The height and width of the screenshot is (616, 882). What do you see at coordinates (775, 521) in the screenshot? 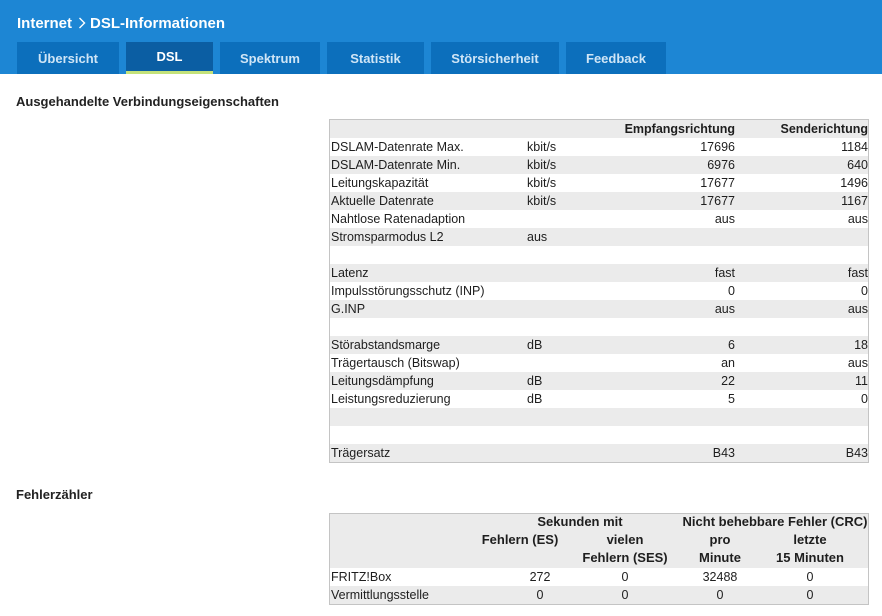
I see `header-crc: Nicht behebbare Fehler (CRC)` at bounding box center [775, 521].